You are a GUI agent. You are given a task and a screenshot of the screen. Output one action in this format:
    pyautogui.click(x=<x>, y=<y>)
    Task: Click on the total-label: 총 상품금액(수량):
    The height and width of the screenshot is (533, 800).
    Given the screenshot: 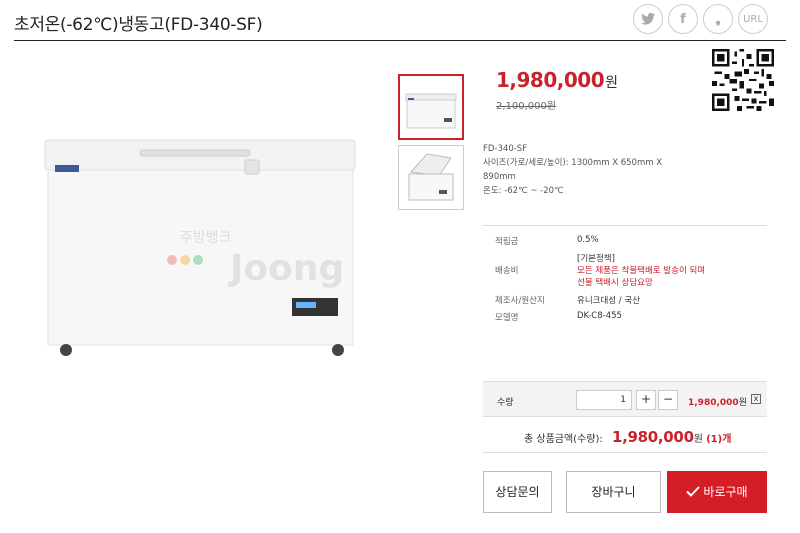 What is the action you would take?
    pyautogui.click(x=563, y=439)
    